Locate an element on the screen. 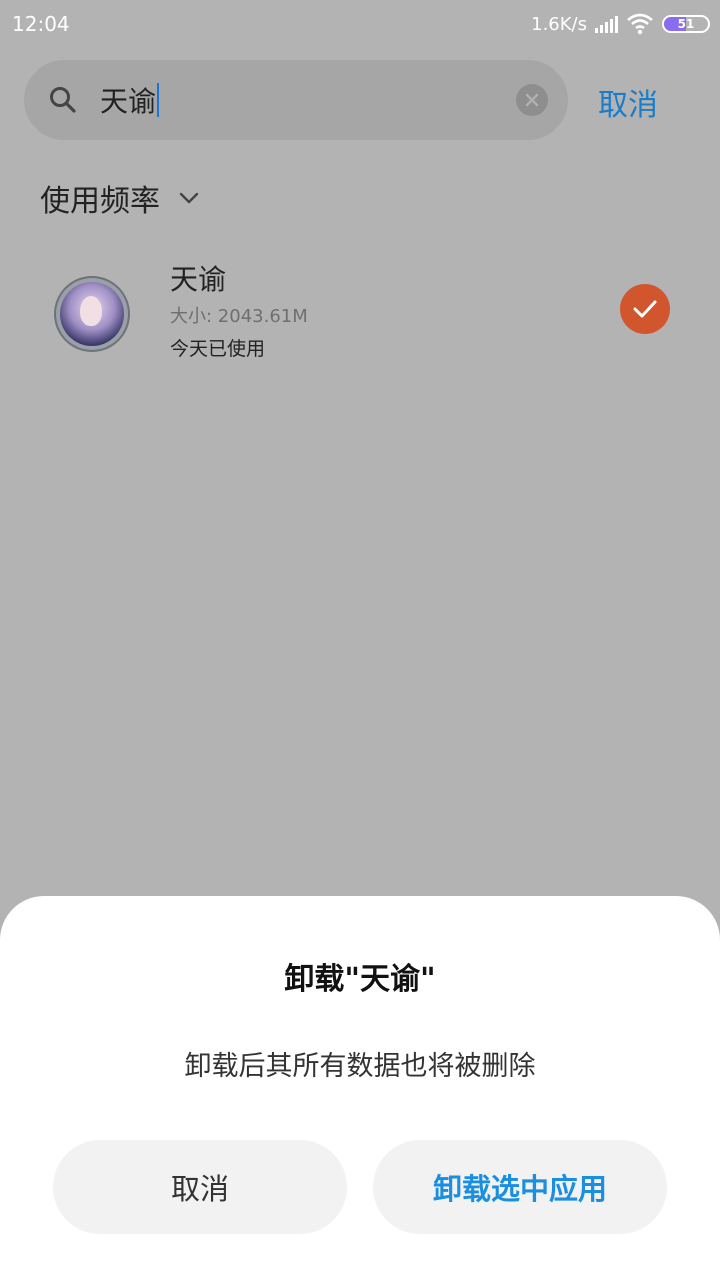 The height and width of the screenshot is (1280, 720). search-field: 天谕 is located at coordinates (296, 100).